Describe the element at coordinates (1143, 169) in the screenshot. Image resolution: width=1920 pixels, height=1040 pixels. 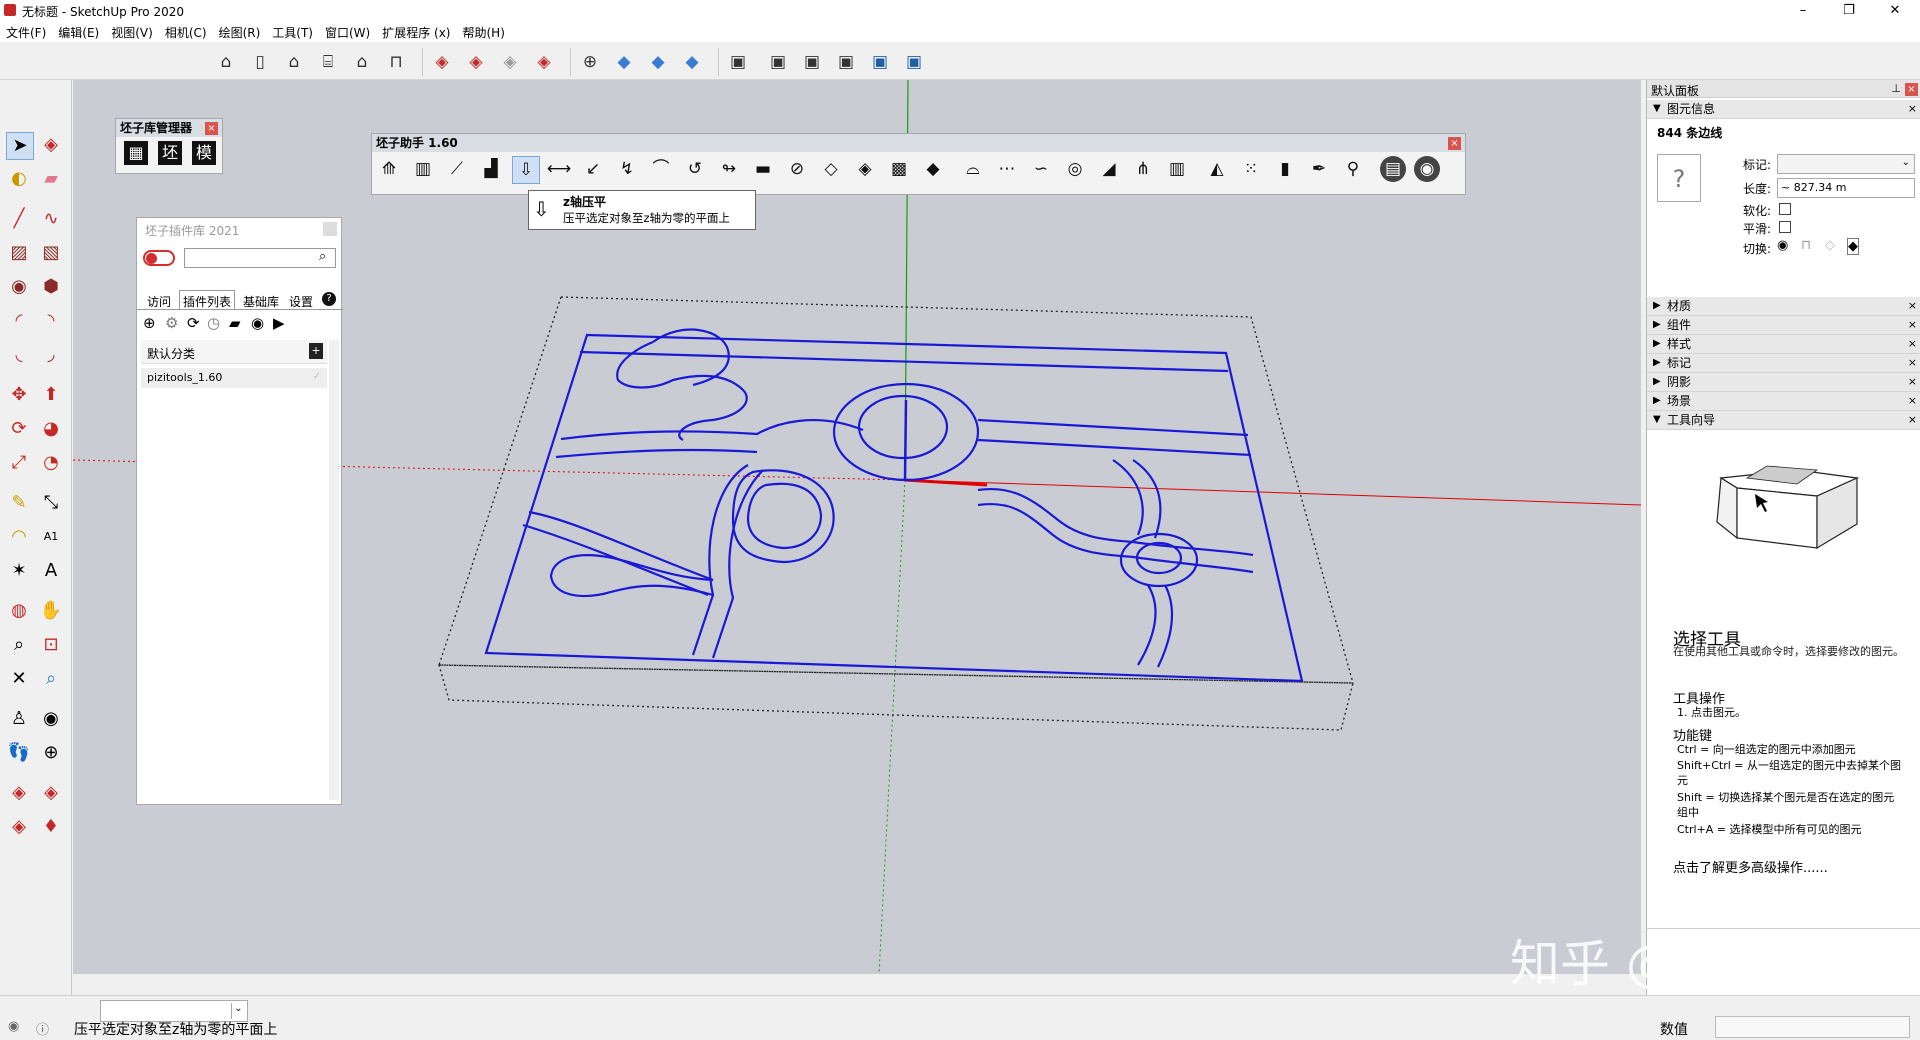
I see `pz-fence-icon: ⋔` at that location.